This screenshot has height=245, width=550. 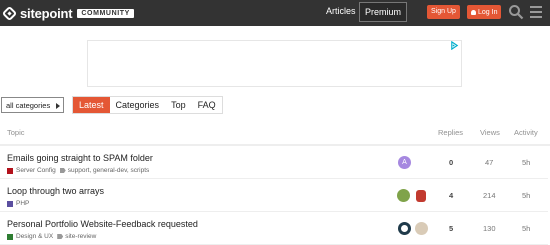 What do you see at coordinates (105, 13) in the screenshot?
I see `community-badge: COMMUNITY` at bounding box center [105, 13].